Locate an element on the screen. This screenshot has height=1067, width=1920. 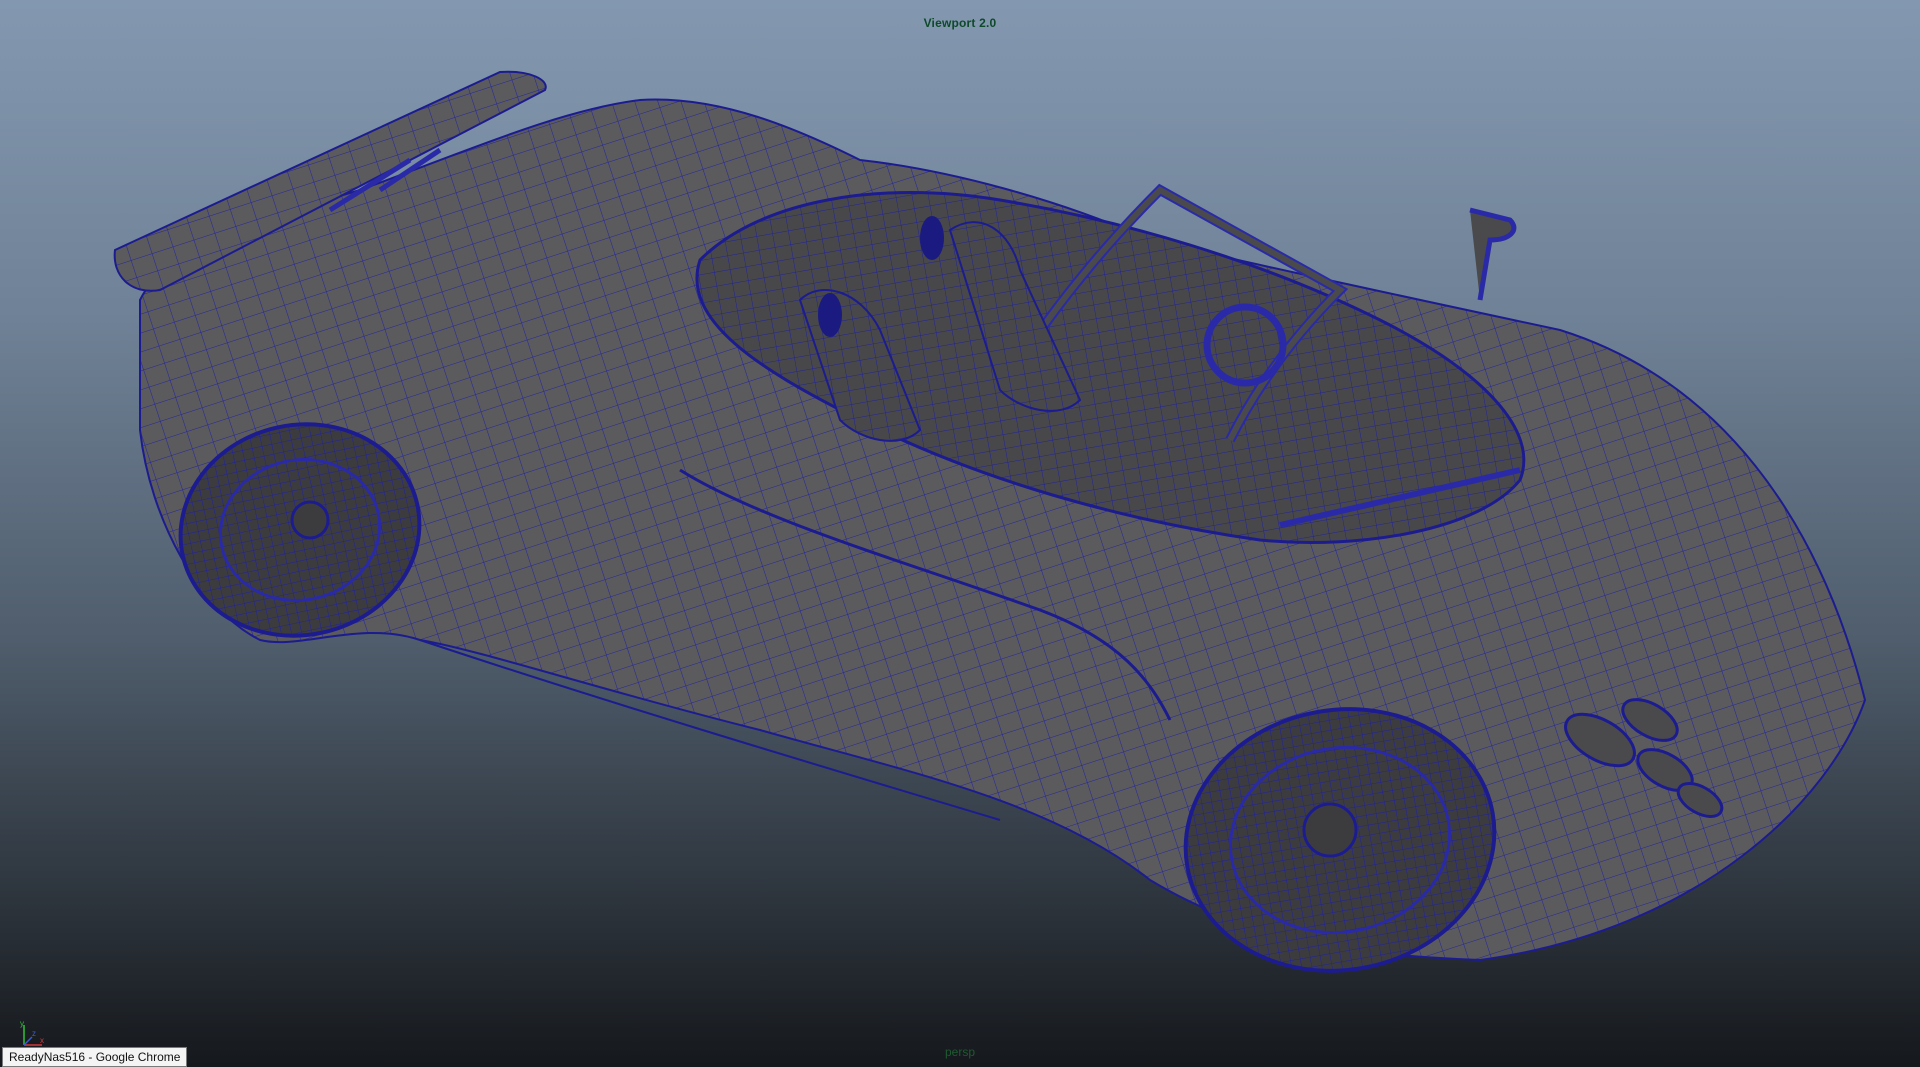
xyz-axis-gizmo-icon: y x z is located at coordinates (32, 1032).